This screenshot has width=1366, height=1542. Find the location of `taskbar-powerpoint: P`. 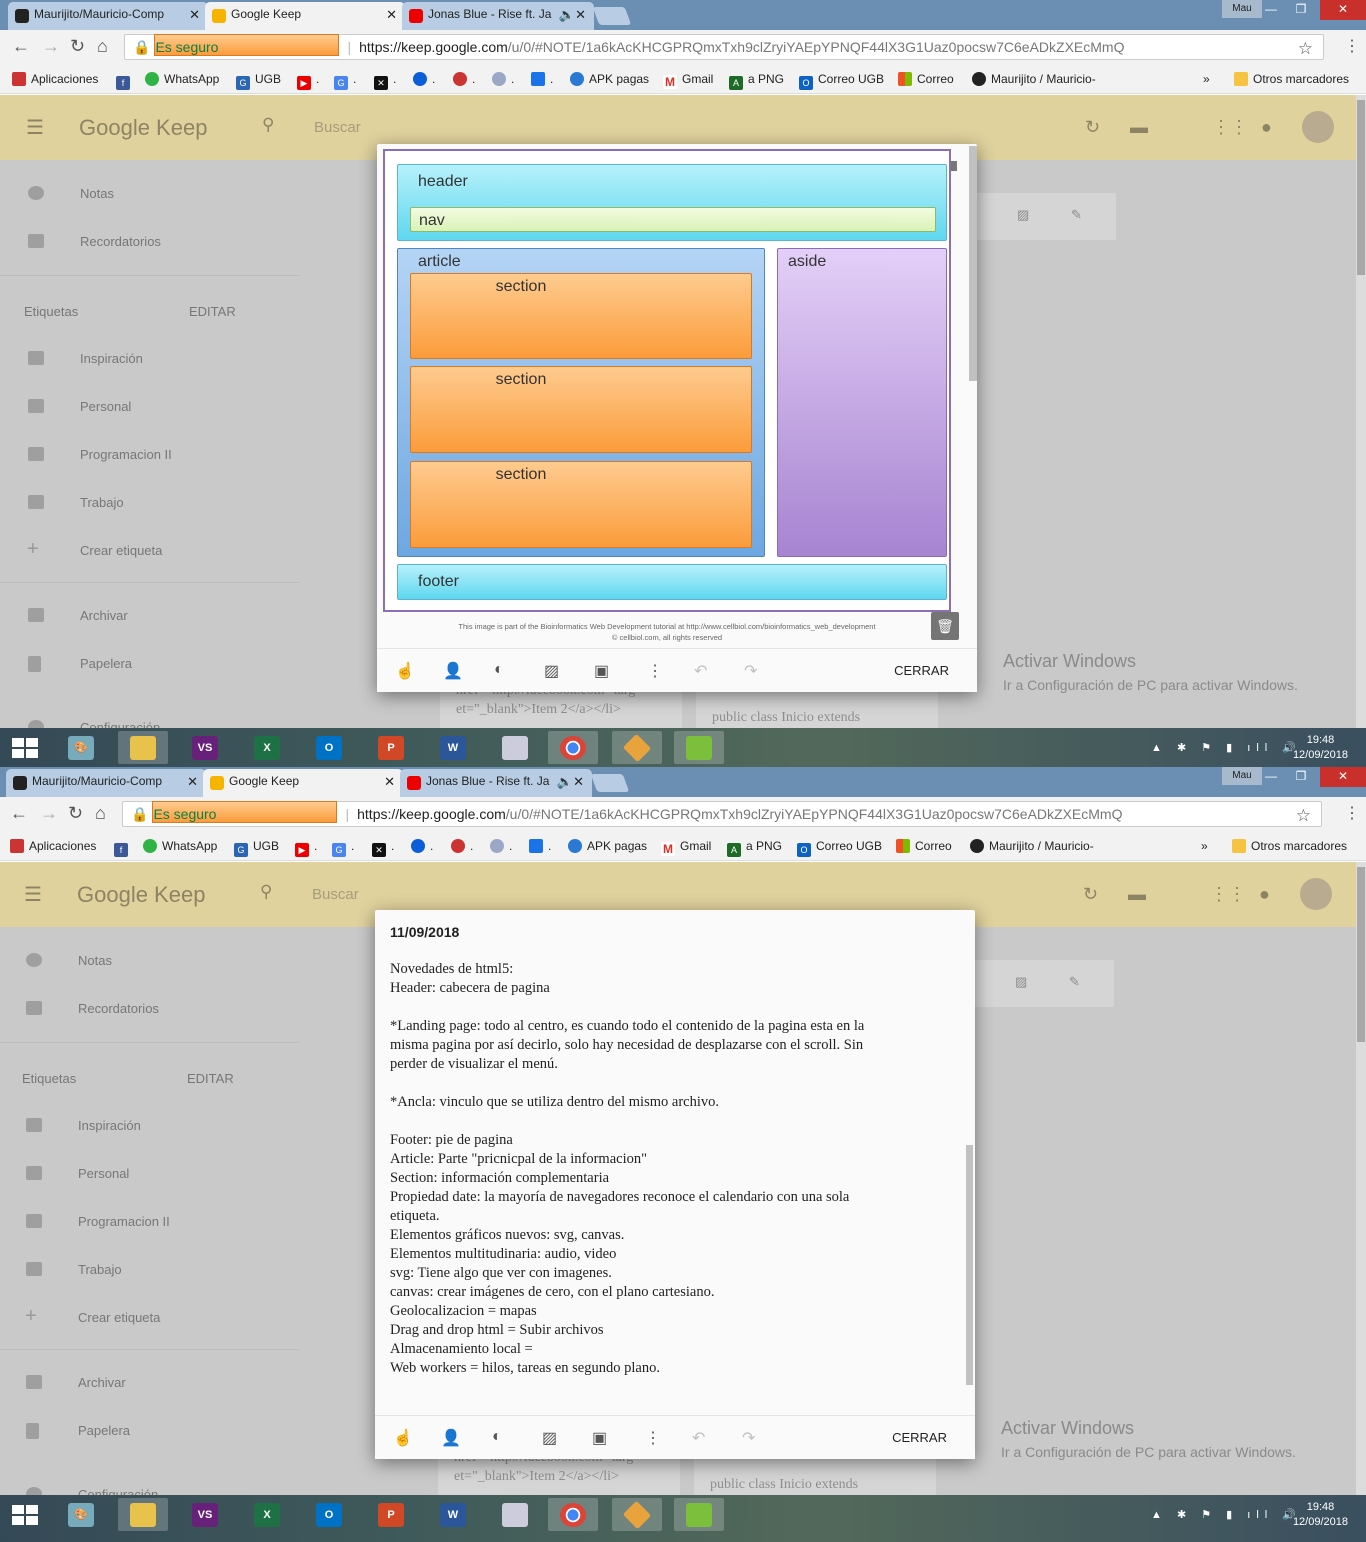

taskbar-powerpoint: P is located at coordinates (391, 1514).